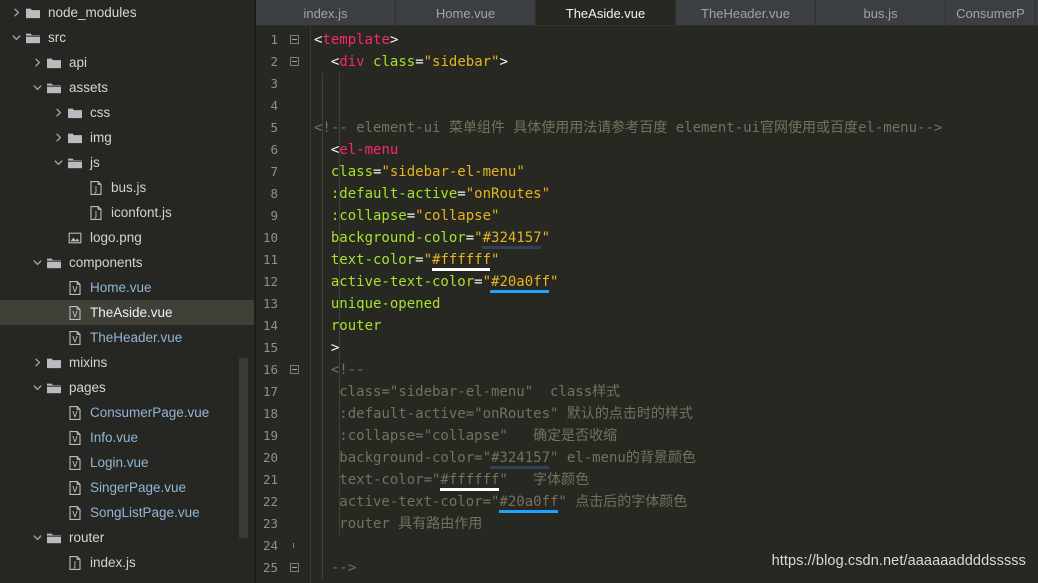 This screenshot has height=583, width=1038. Describe the element at coordinates (326, 13) in the screenshot. I see `editor-tab-index-js: index.js` at that location.